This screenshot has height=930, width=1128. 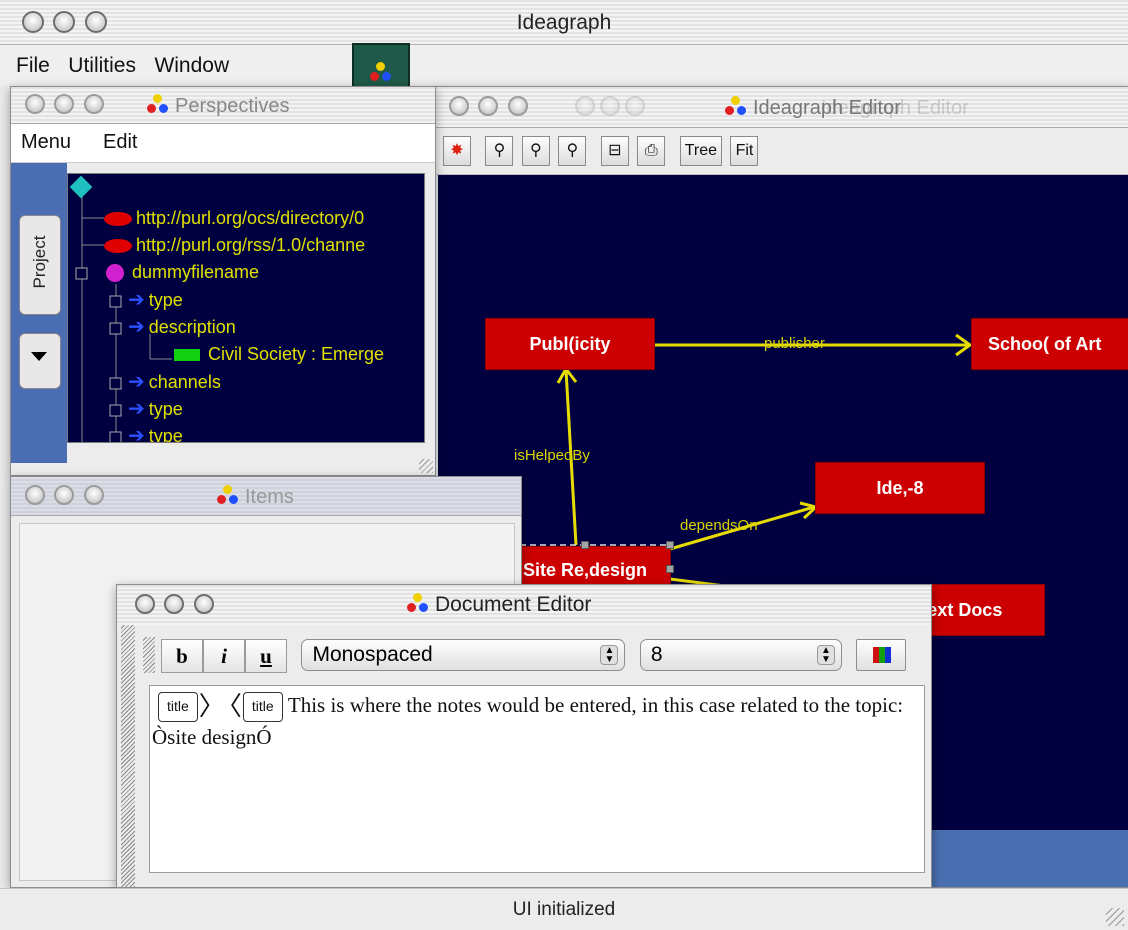 What do you see at coordinates (102, 66) in the screenshot?
I see `menu-utilities: Utilities` at bounding box center [102, 66].